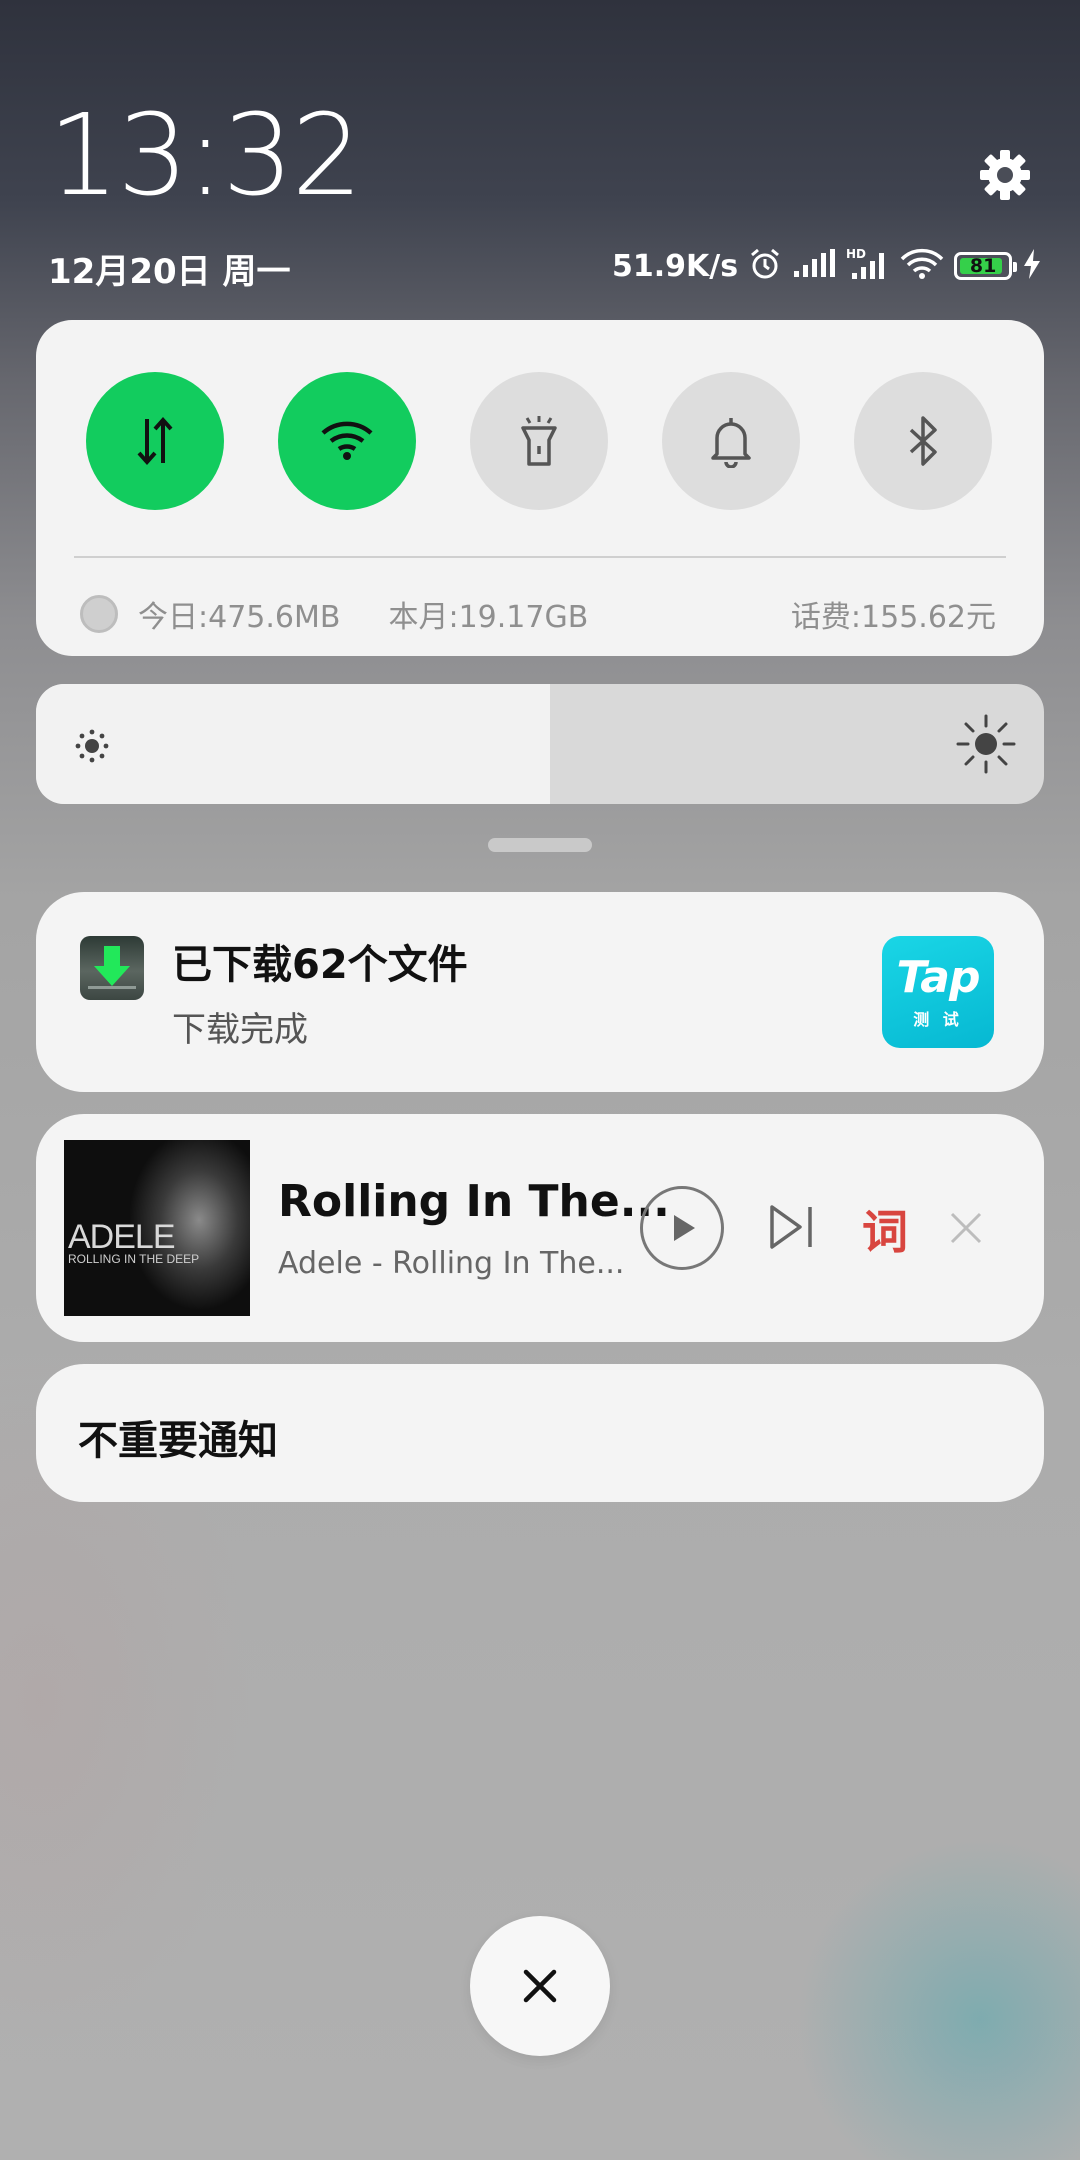  What do you see at coordinates (765, 266) in the screenshot?
I see `alarm-icon` at bounding box center [765, 266].